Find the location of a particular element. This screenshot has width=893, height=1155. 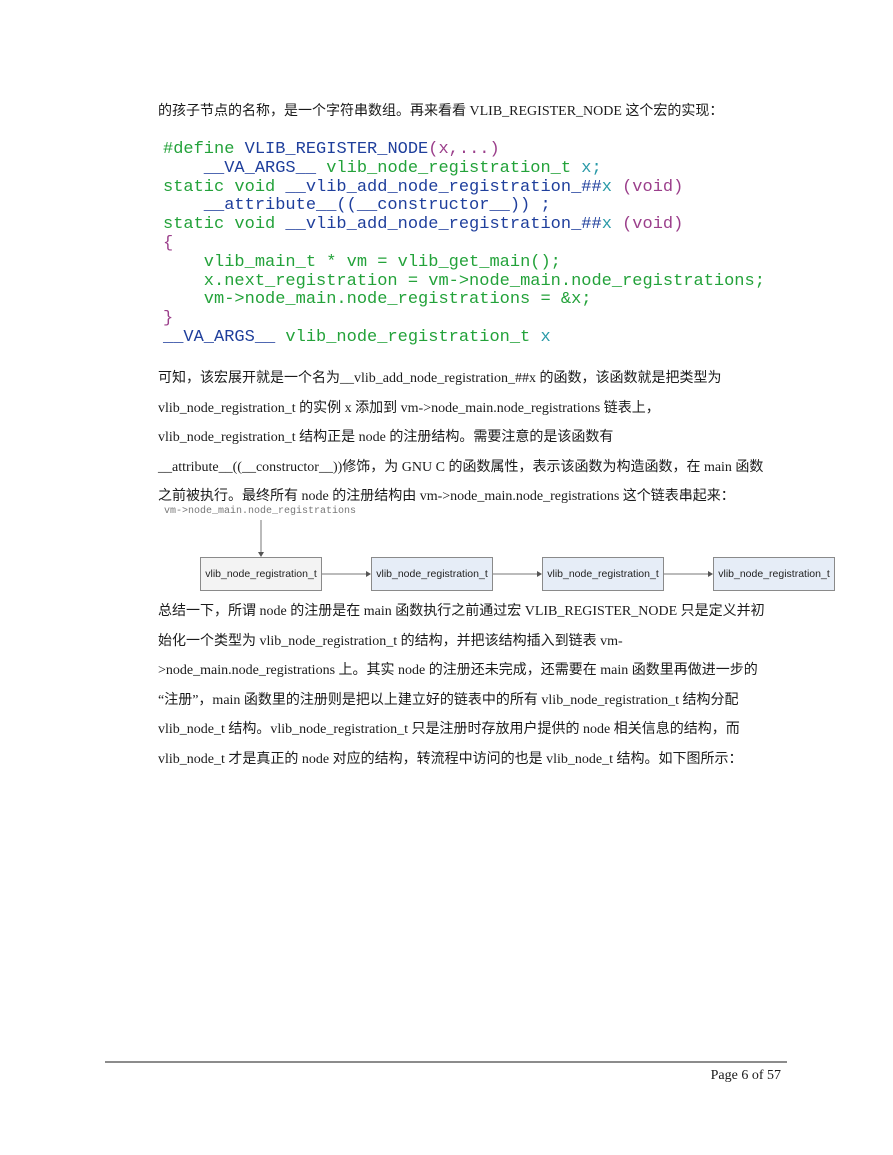

code-token: (x,...) is located at coordinates (464, 149).